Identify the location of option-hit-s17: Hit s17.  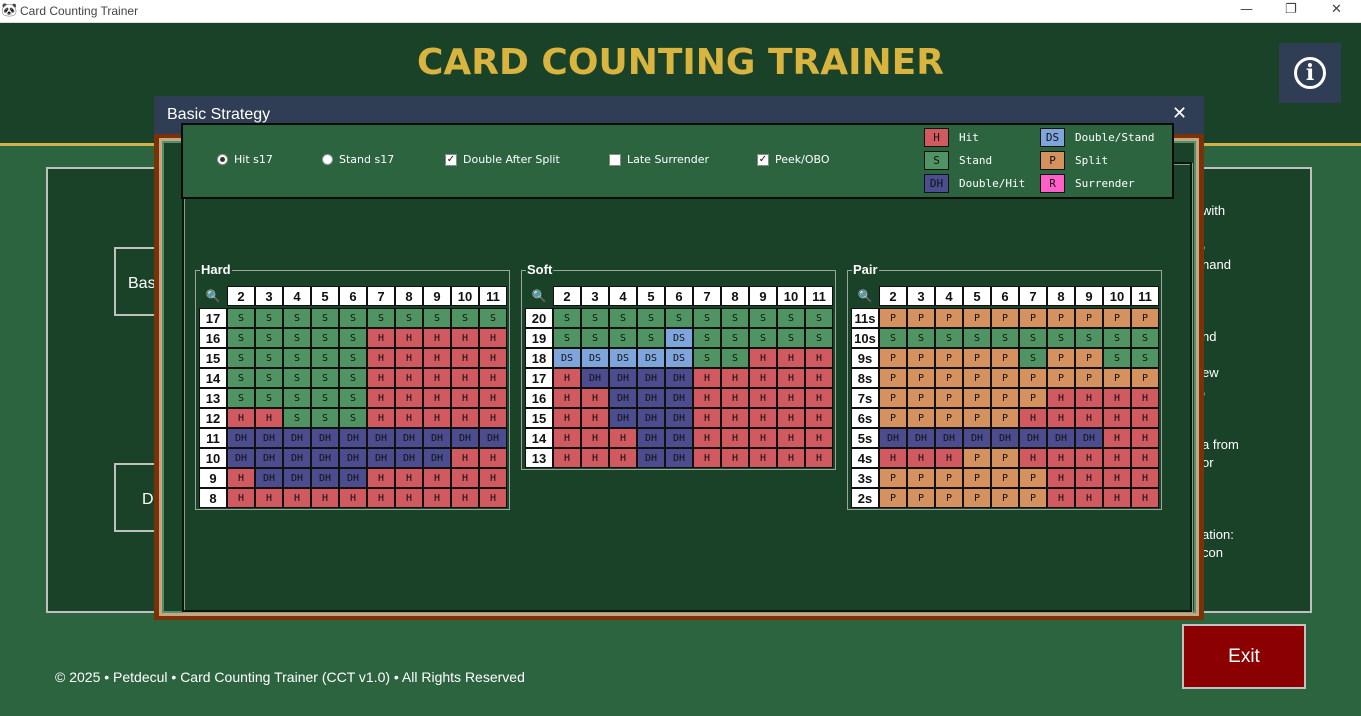
(245, 159).